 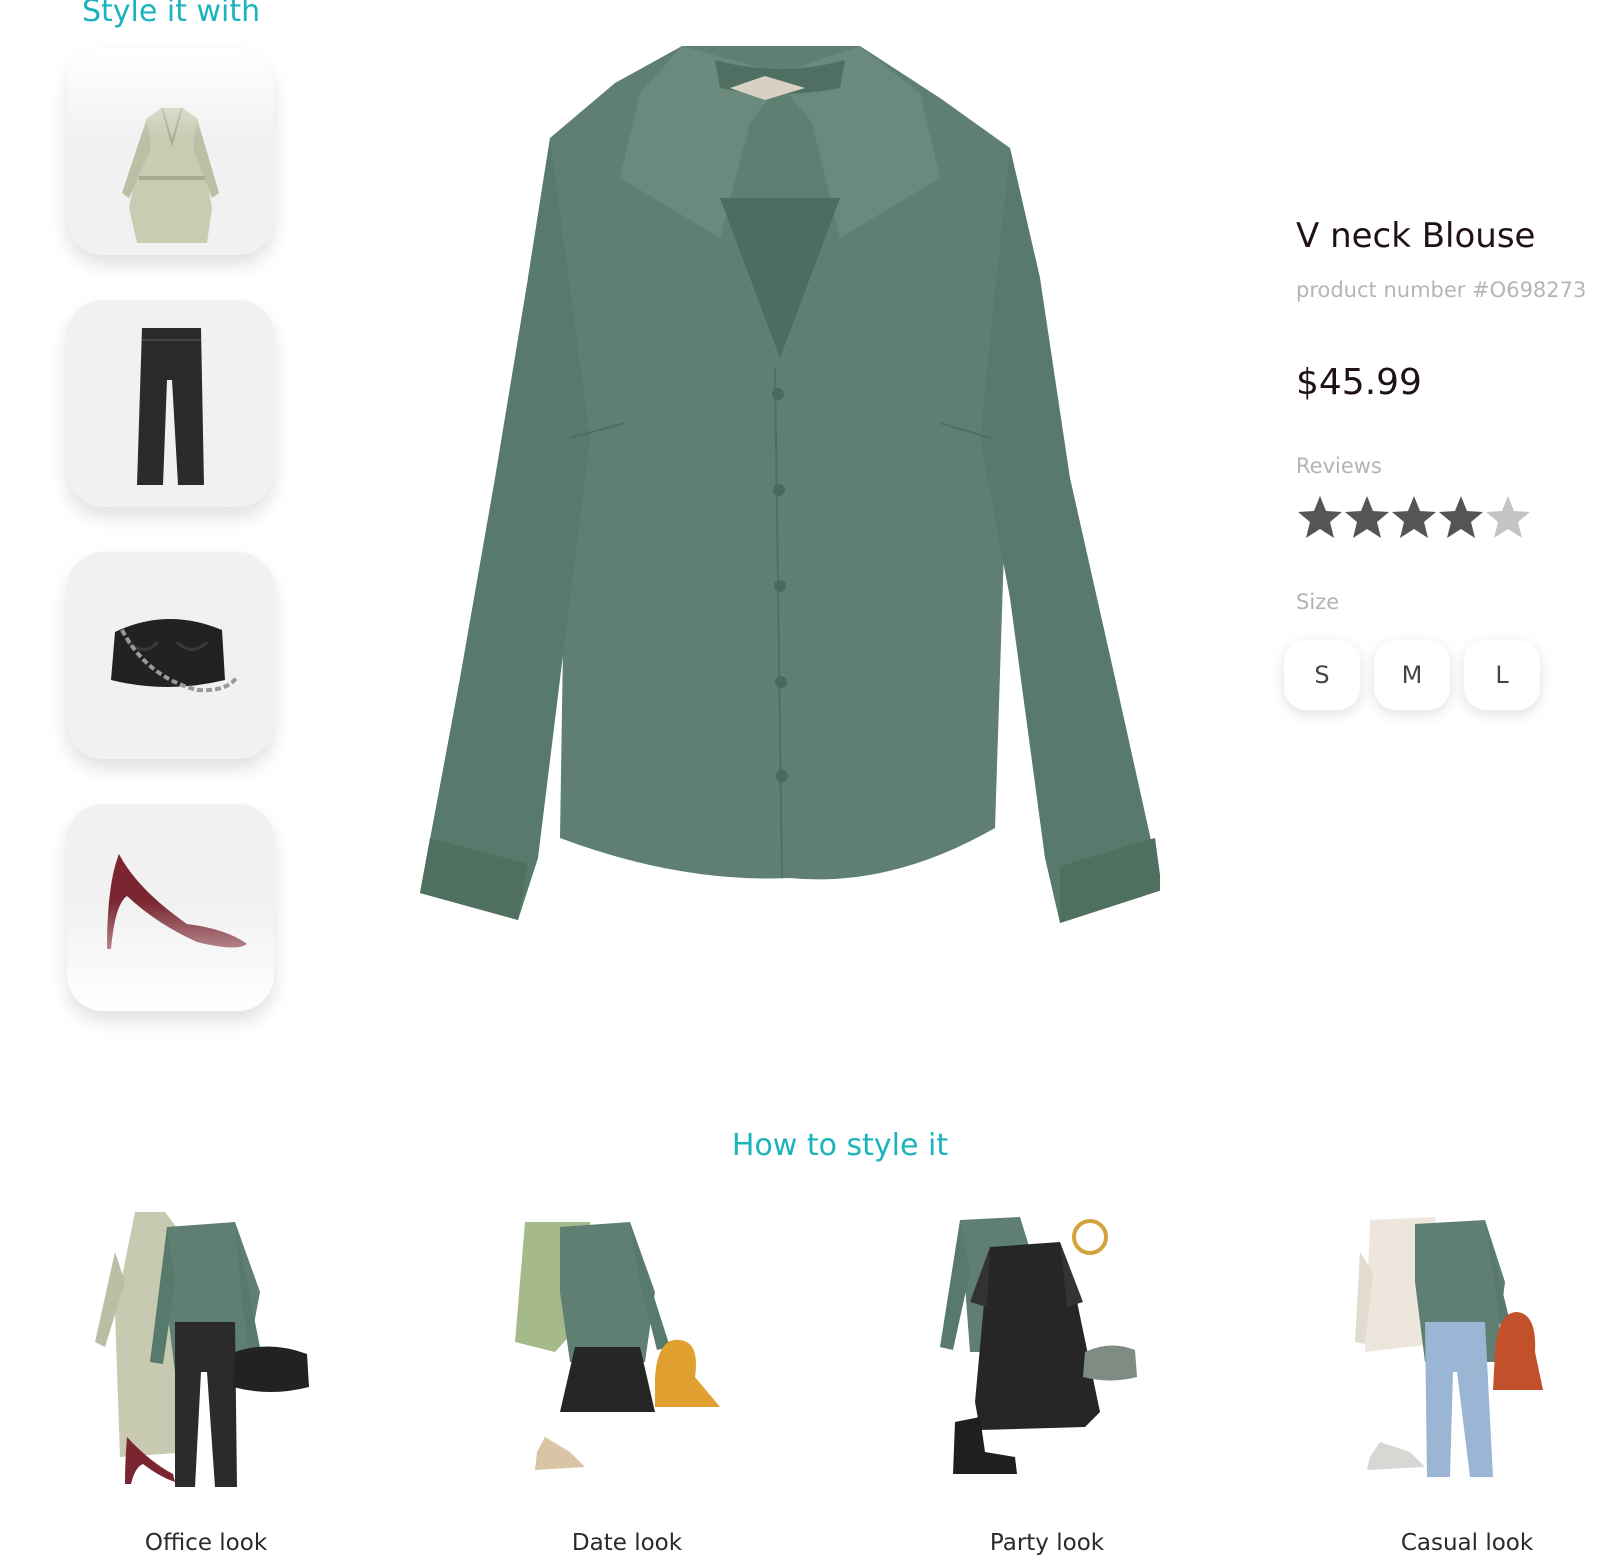 I want to click on casual-look-outfit-icon, so click(x=1449, y=1347).